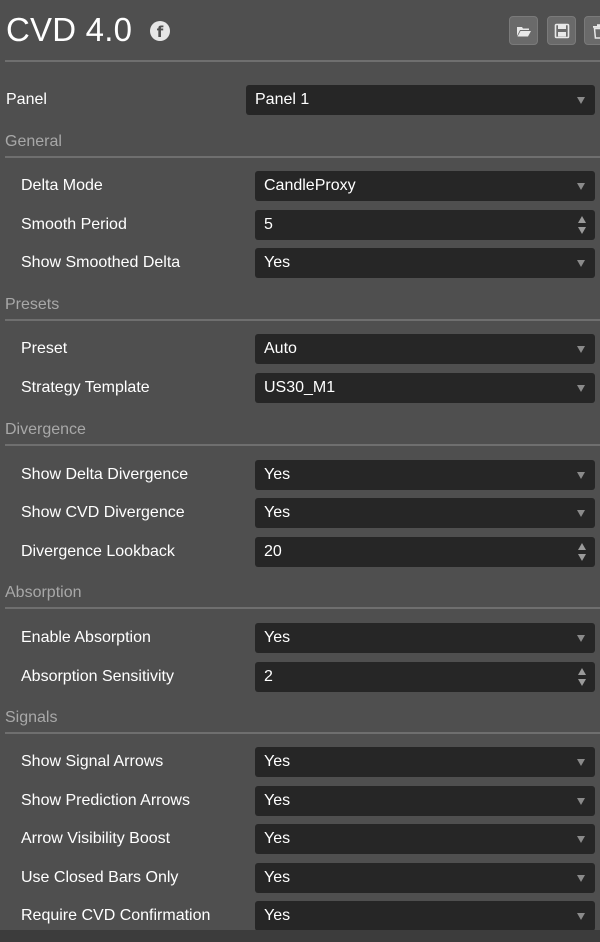 This screenshot has height=942, width=600. What do you see at coordinates (300, 31) in the screenshot?
I see `panel-header: CVD 4.0 f` at bounding box center [300, 31].